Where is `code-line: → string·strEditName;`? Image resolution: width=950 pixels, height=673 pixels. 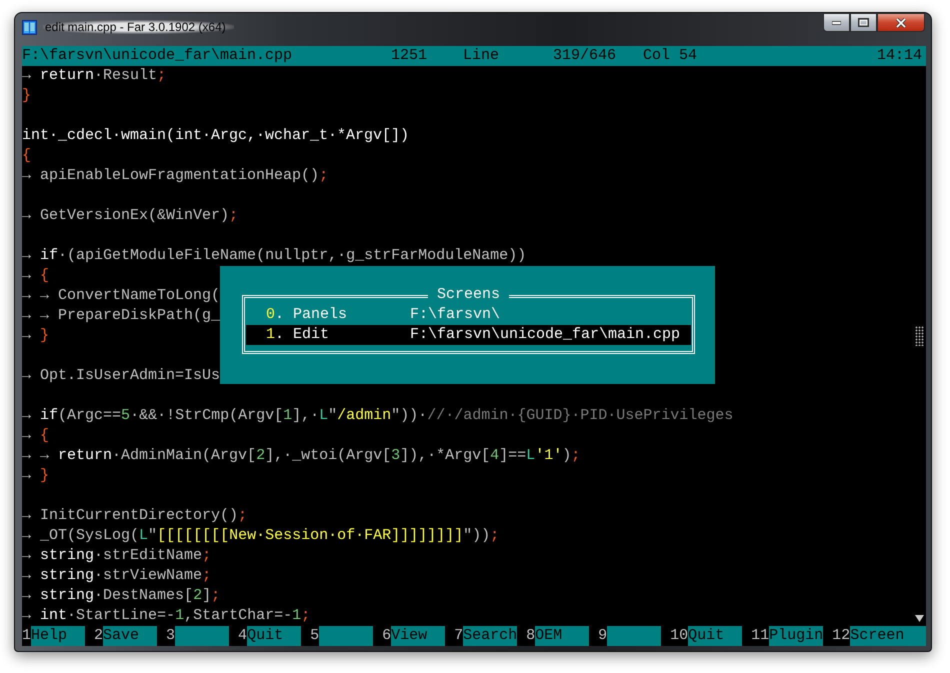 code-line: → string·strEditName; is located at coordinates (117, 555).